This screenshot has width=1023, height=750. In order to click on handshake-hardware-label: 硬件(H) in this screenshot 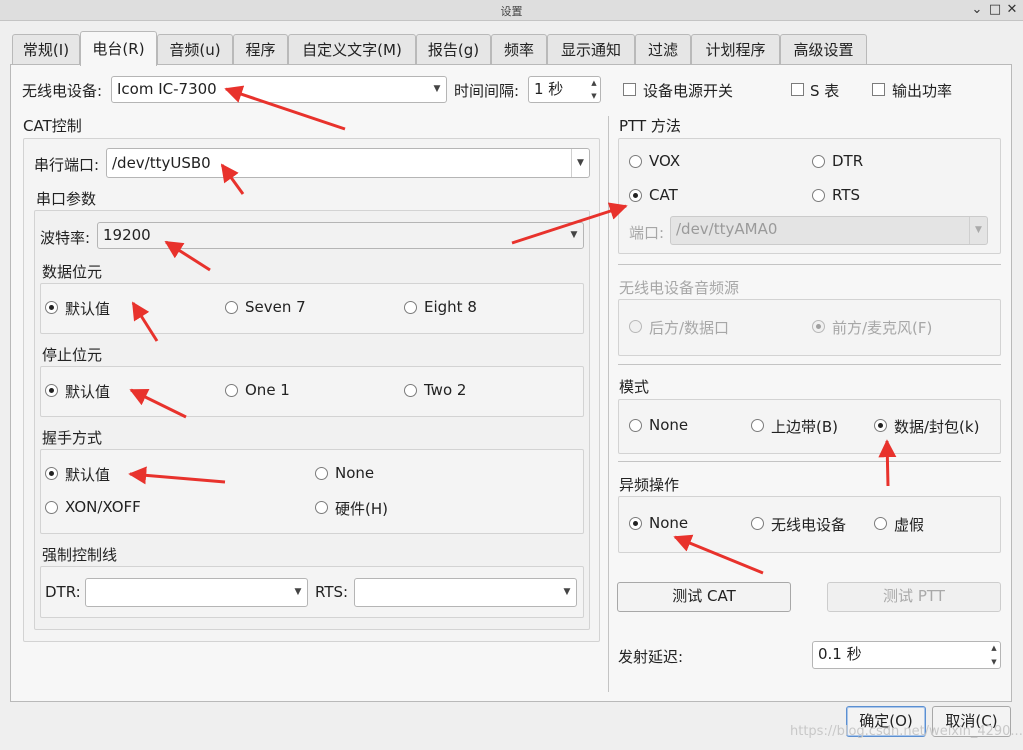, I will do `click(361, 509)`.